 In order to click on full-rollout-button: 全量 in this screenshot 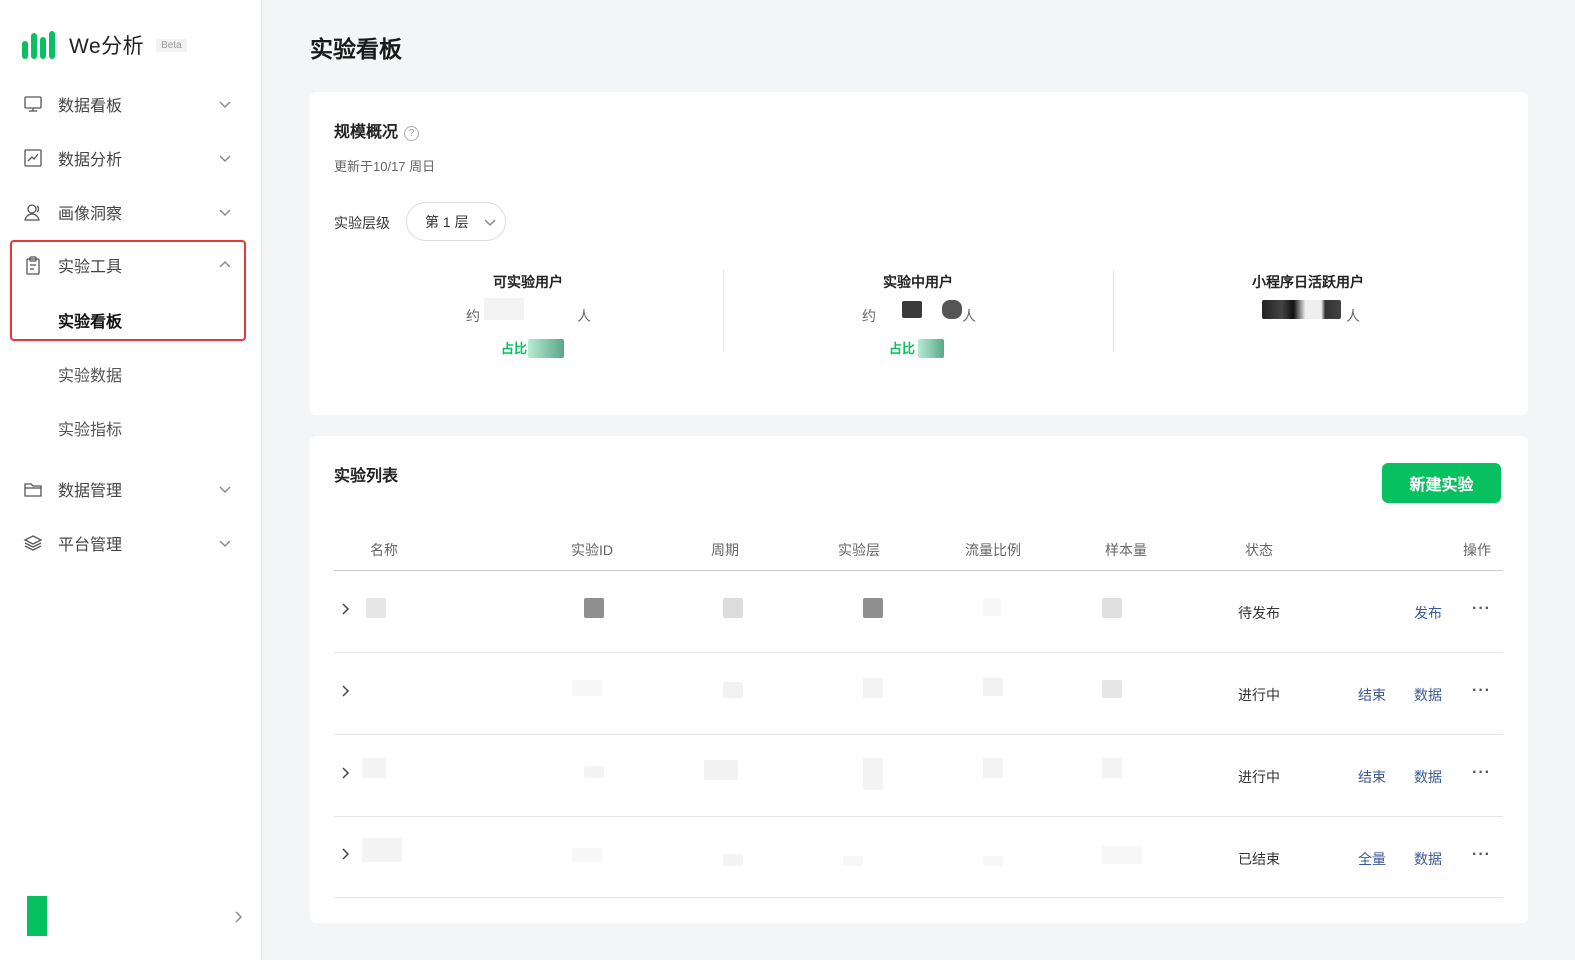, I will do `click(1372, 859)`.